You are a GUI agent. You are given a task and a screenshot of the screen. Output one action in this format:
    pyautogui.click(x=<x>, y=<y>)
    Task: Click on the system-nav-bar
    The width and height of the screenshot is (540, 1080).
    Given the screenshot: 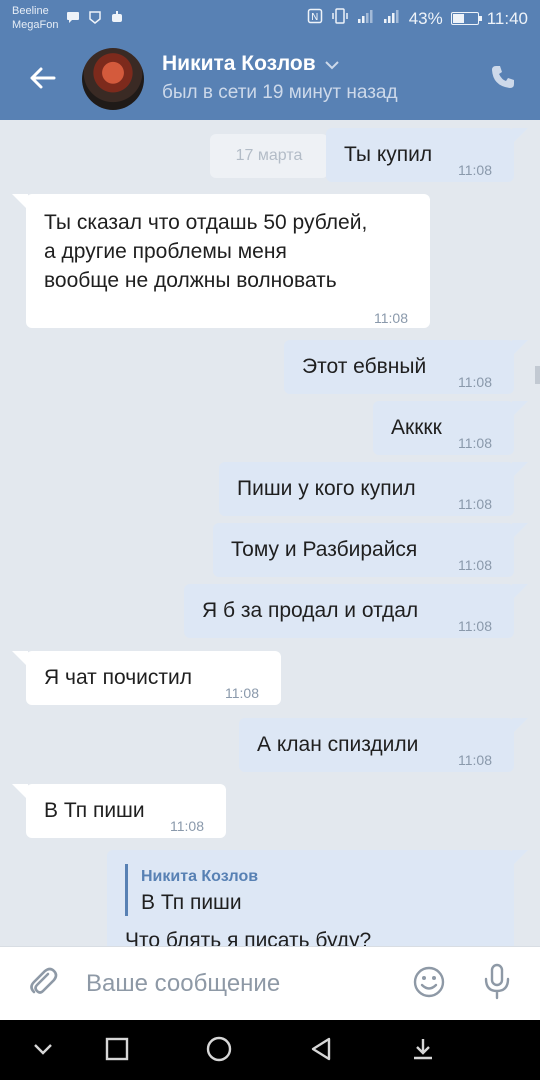 What is the action you would take?
    pyautogui.click(x=270, y=1050)
    